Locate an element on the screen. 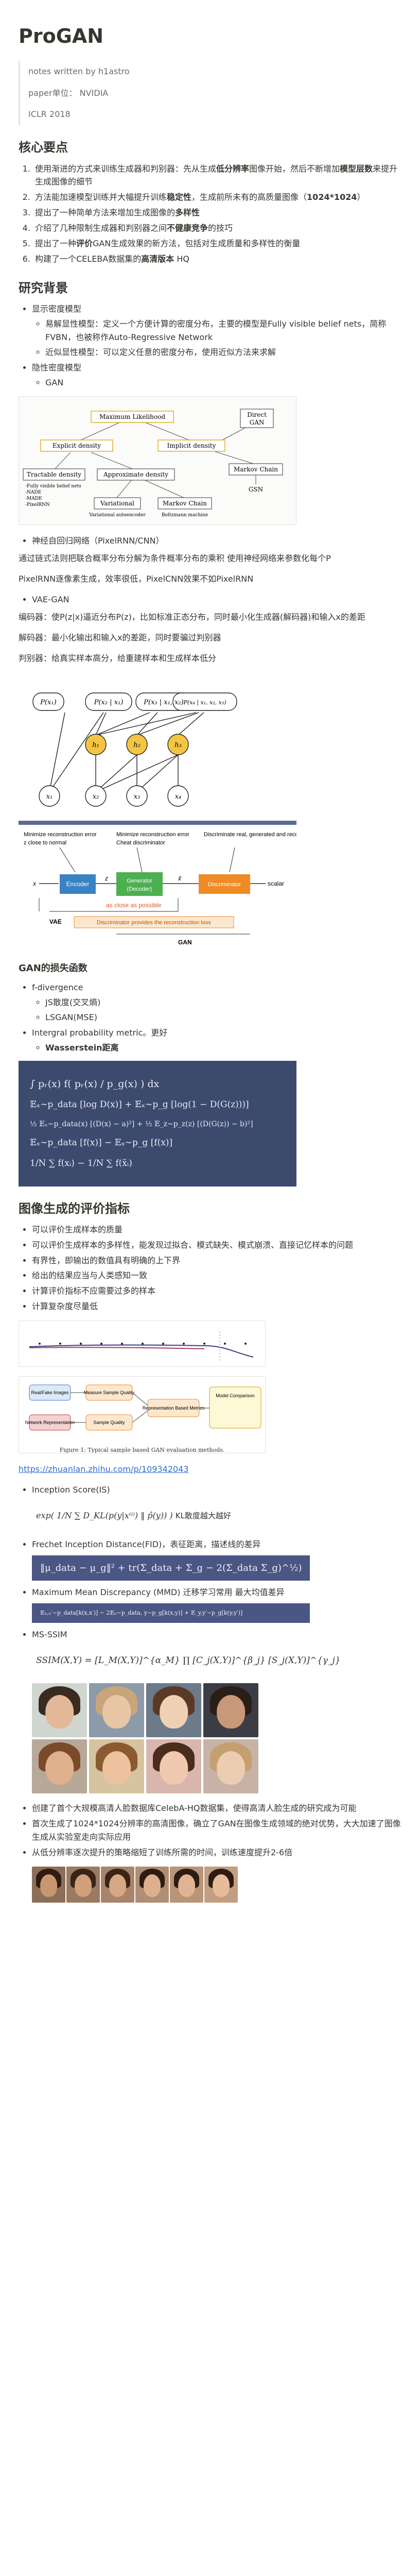 Image resolution: width=420 pixels, height=2576 pixels. vae-gan-item: VAE-GAN is located at coordinates (216, 600).